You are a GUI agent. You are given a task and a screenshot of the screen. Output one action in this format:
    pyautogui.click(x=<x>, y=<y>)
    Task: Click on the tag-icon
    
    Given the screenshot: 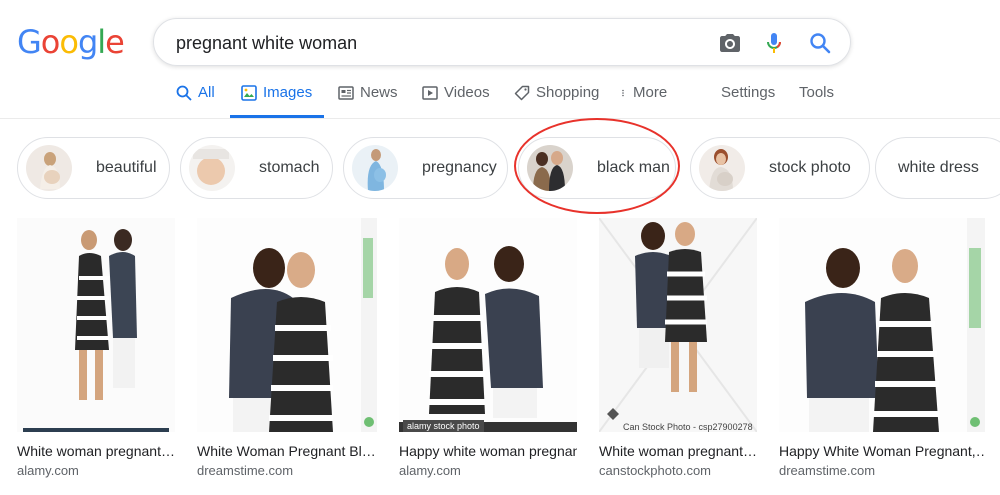 What is the action you would take?
    pyautogui.click(x=522, y=93)
    